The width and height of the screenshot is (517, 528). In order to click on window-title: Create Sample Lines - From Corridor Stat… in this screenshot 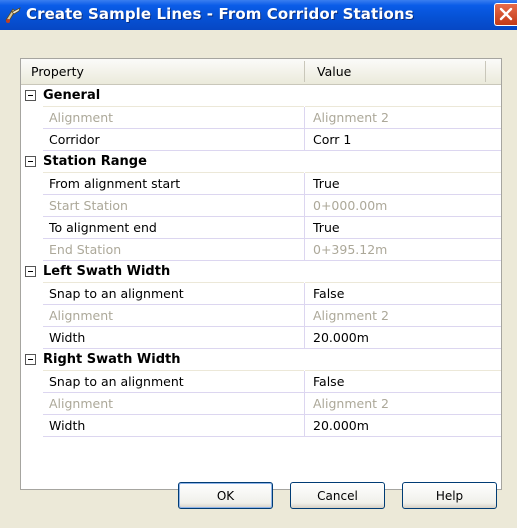, I will do `click(220, 14)`.